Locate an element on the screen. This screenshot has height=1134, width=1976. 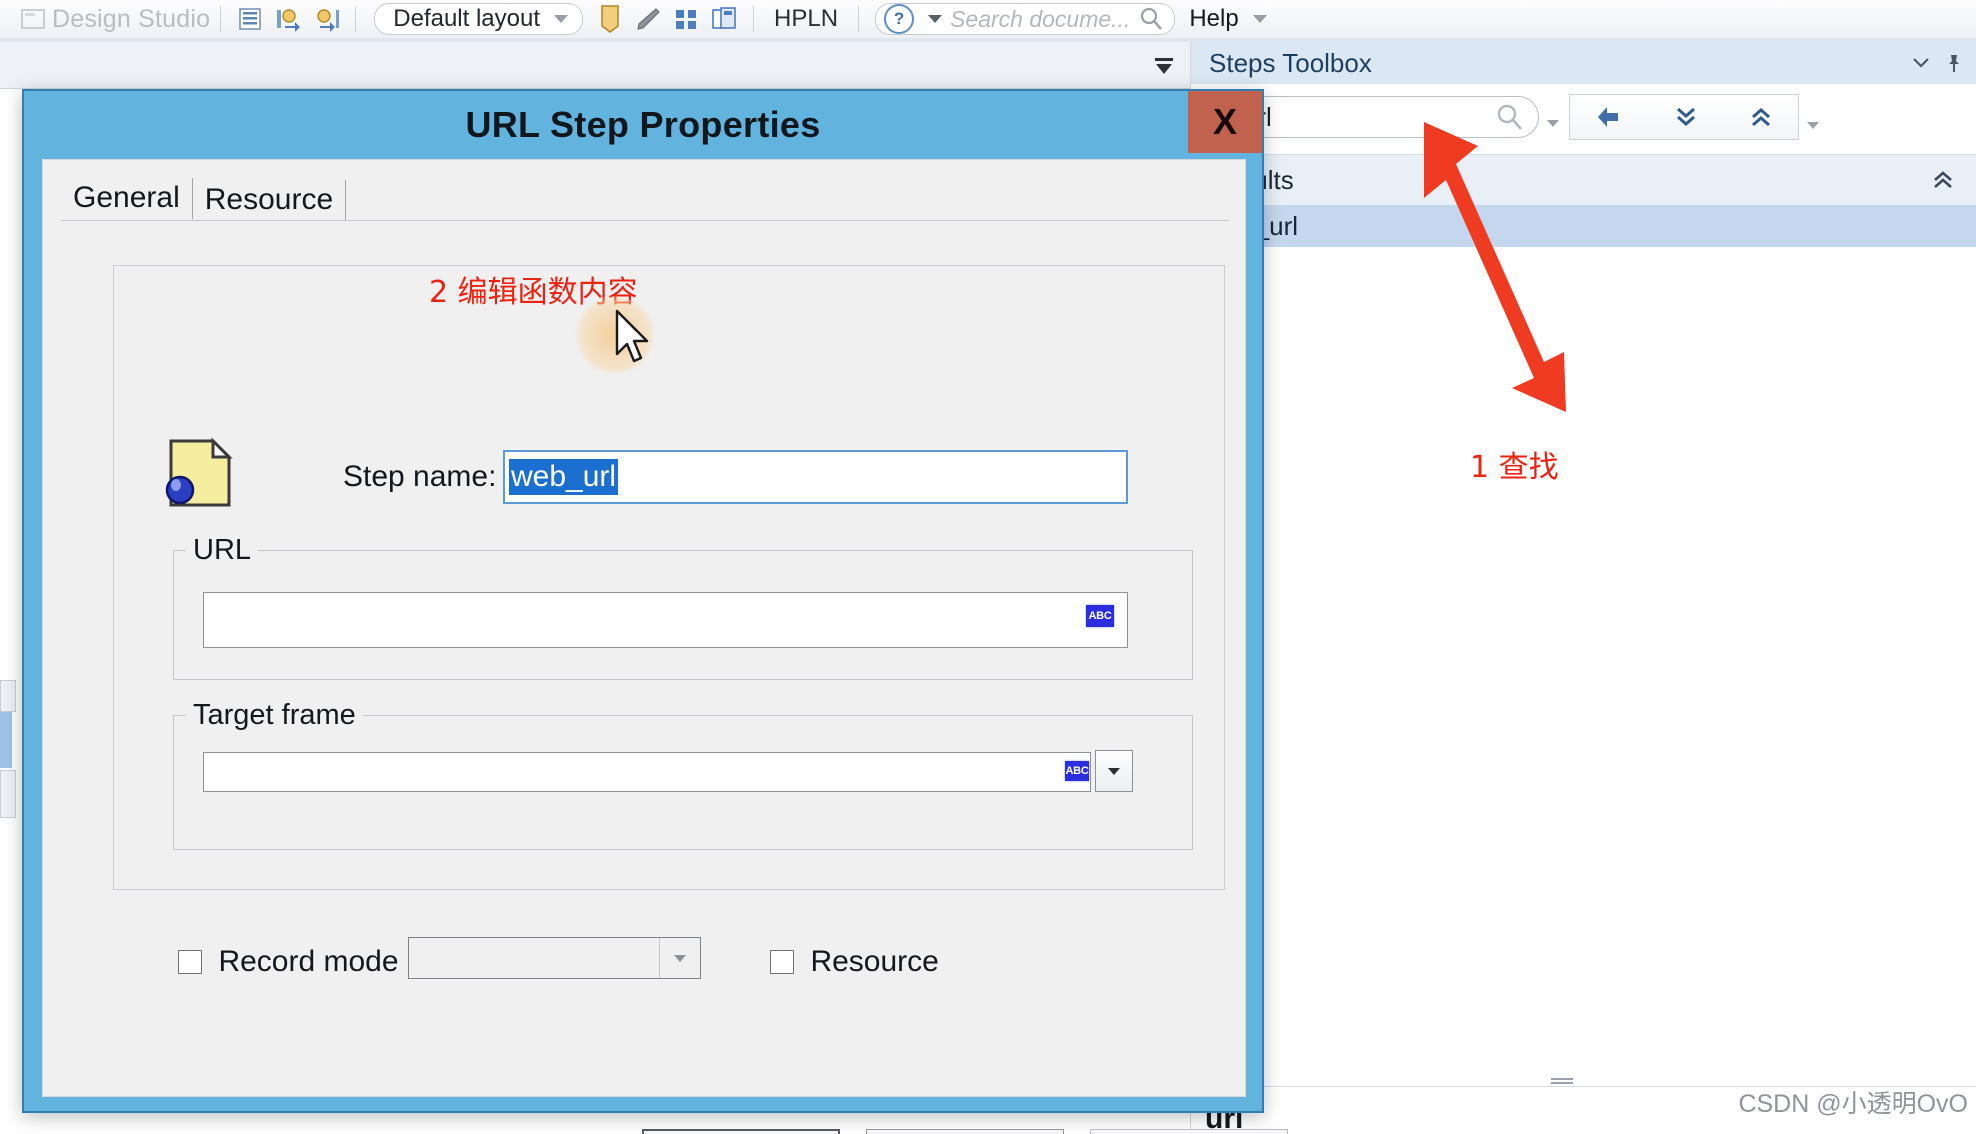
ok-button: 确定 is located at coordinates (741, 1131).